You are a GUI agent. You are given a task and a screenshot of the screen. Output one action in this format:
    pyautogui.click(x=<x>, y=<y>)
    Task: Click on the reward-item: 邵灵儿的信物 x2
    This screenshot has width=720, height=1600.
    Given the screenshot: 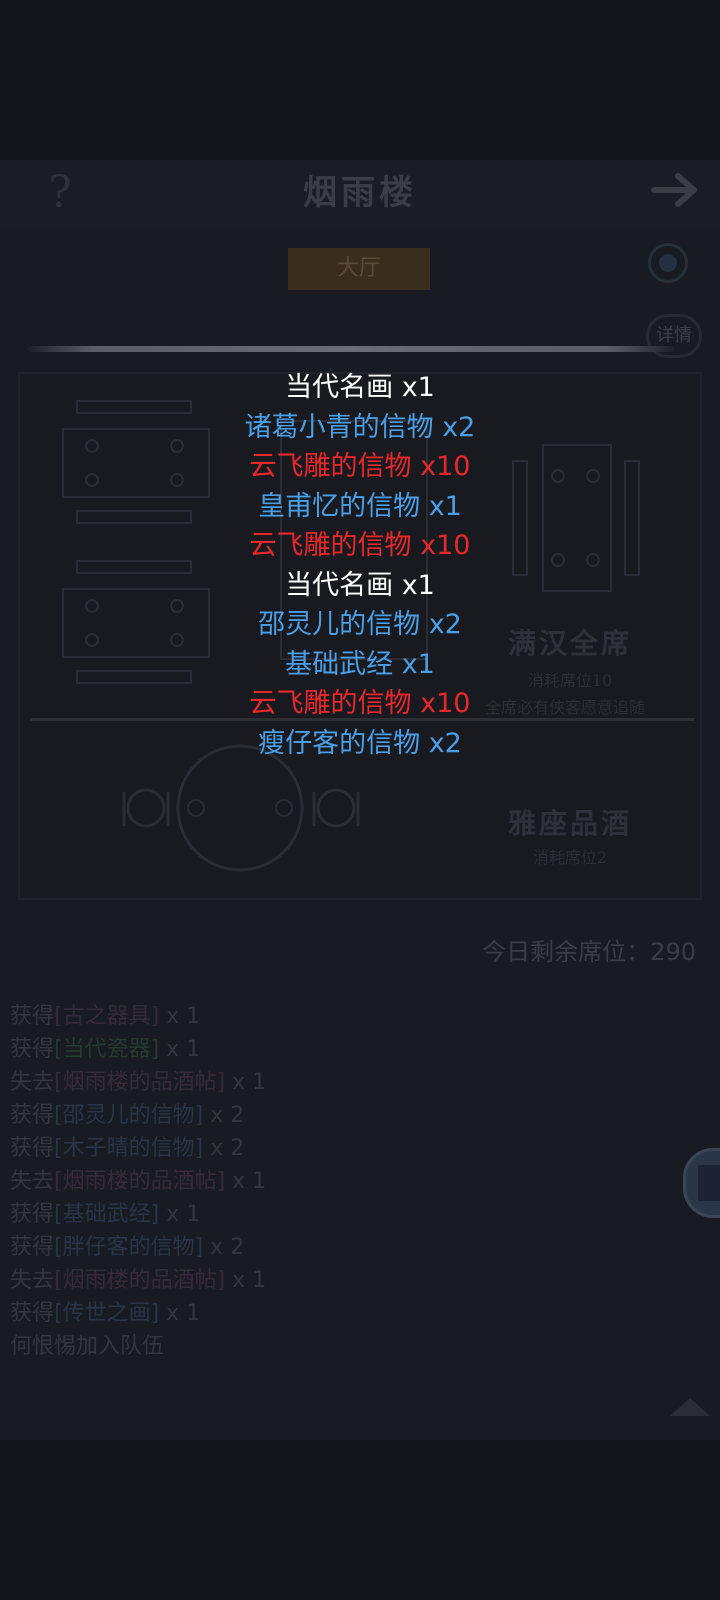 What is the action you would take?
    pyautogui.click(x=360, y=624)
    